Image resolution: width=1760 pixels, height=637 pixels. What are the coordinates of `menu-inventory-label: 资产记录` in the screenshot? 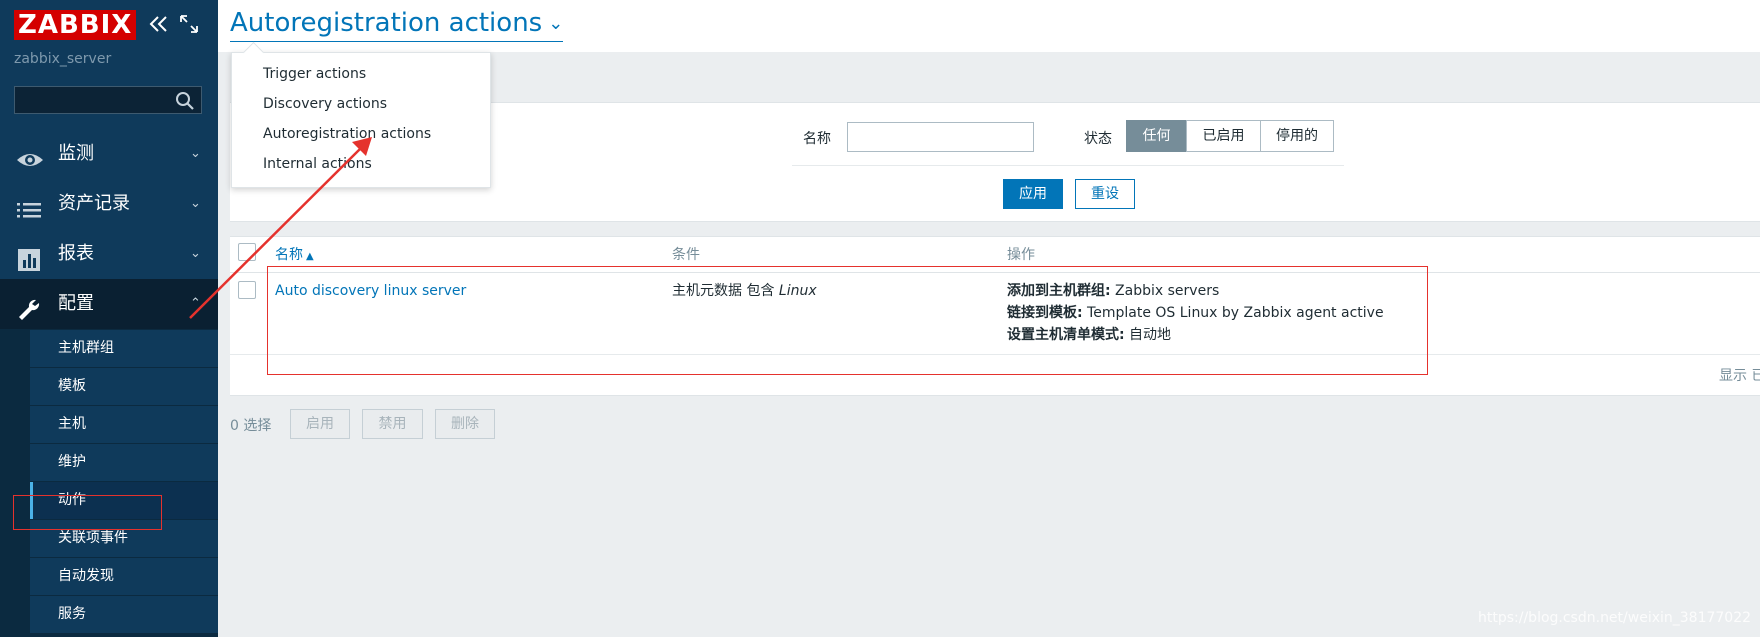 It's located at (94, 203).